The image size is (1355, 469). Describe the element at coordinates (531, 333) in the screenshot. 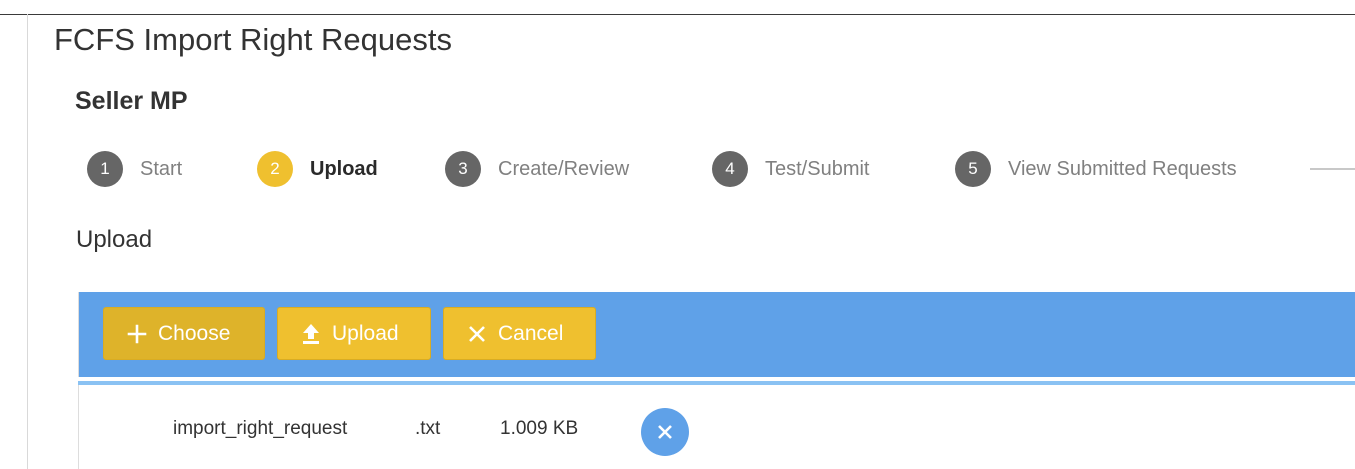

I see `cancel-button-label: Cancel` at that location.